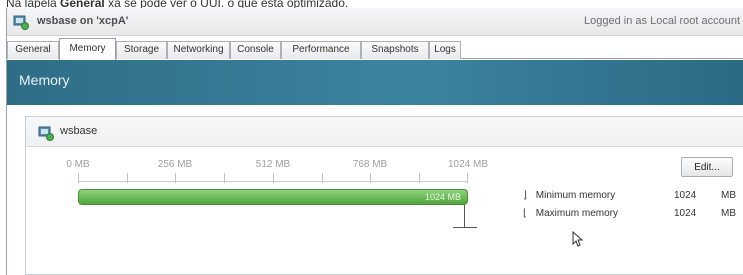 The width and height of the screenshot is (743, 275). Describe the element at coordinates (321, 50) in the screenshot. I see `tab-performance: Performance` at that location.